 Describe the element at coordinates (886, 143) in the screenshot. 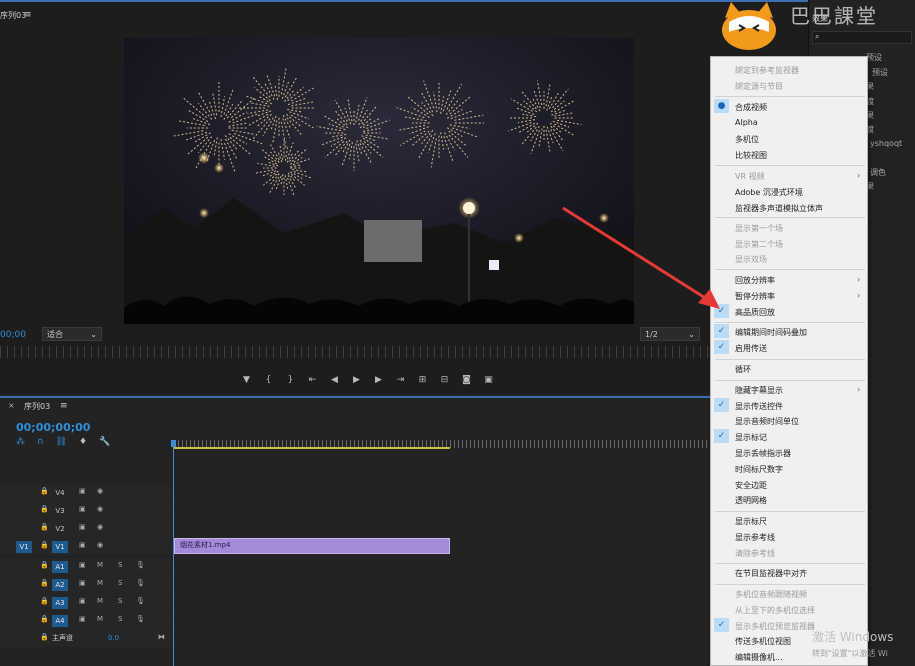

I see `effects-item: yshqoqt` at that location.